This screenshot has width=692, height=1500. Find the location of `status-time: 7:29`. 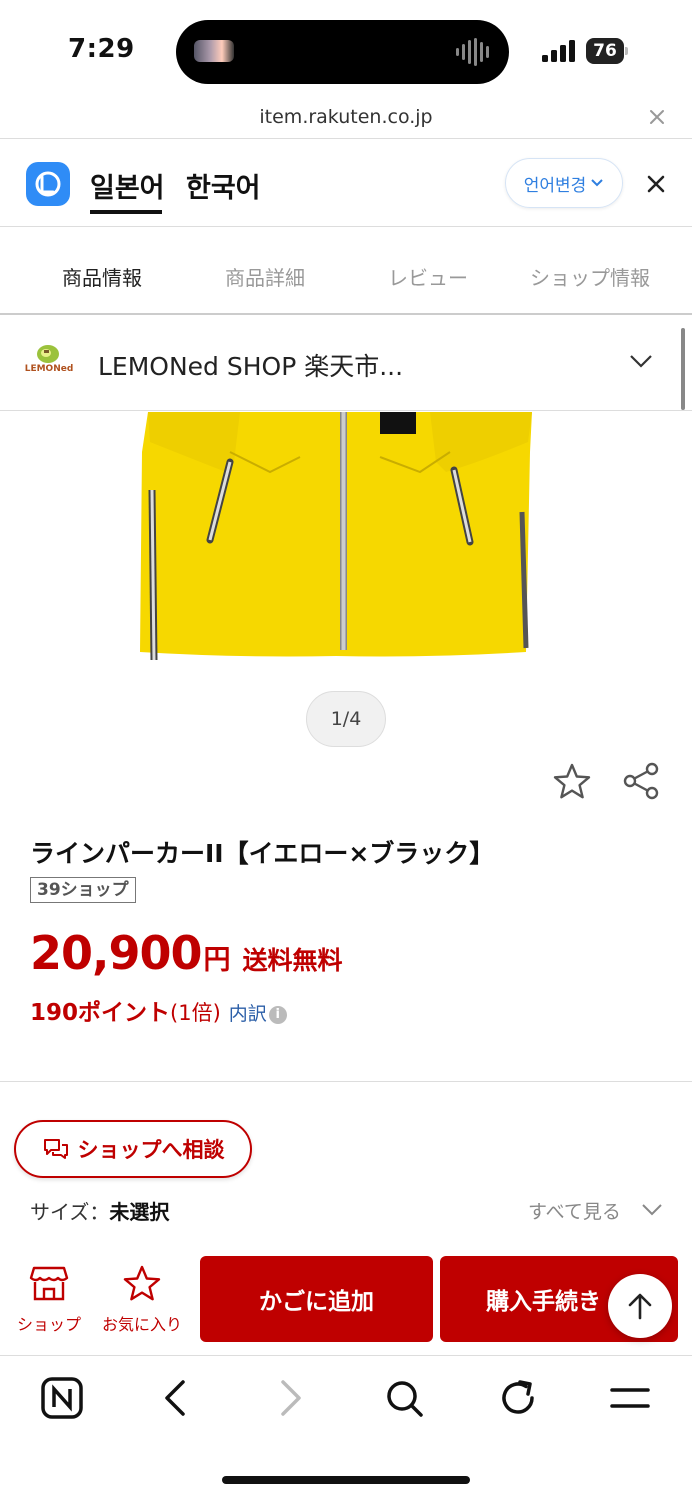

status-time: 7:29 is located at coordinates (101, 49).